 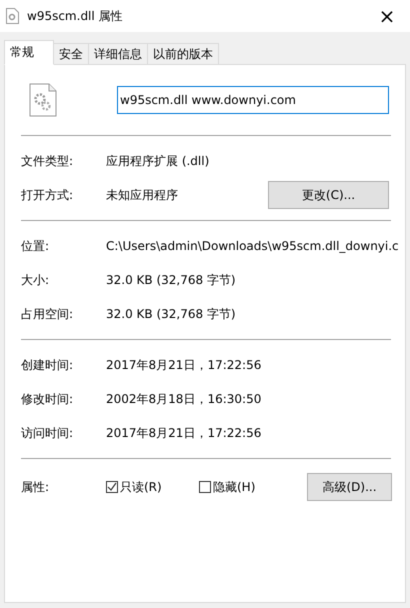 What do you see at coordinates (183, 53) in the screenshot?
I see `tab: 以前的版本` at bounding box center [183, 53].